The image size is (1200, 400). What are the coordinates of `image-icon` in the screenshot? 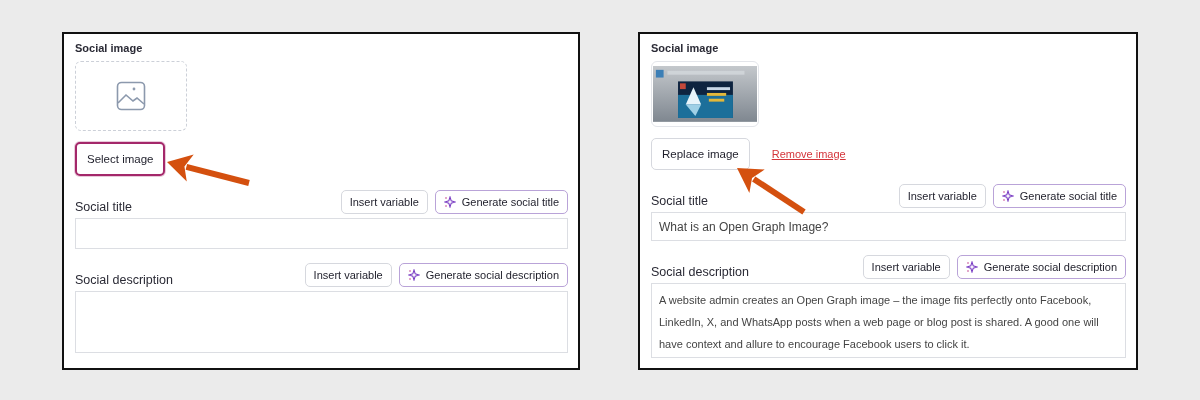 It's located at (131, 96).